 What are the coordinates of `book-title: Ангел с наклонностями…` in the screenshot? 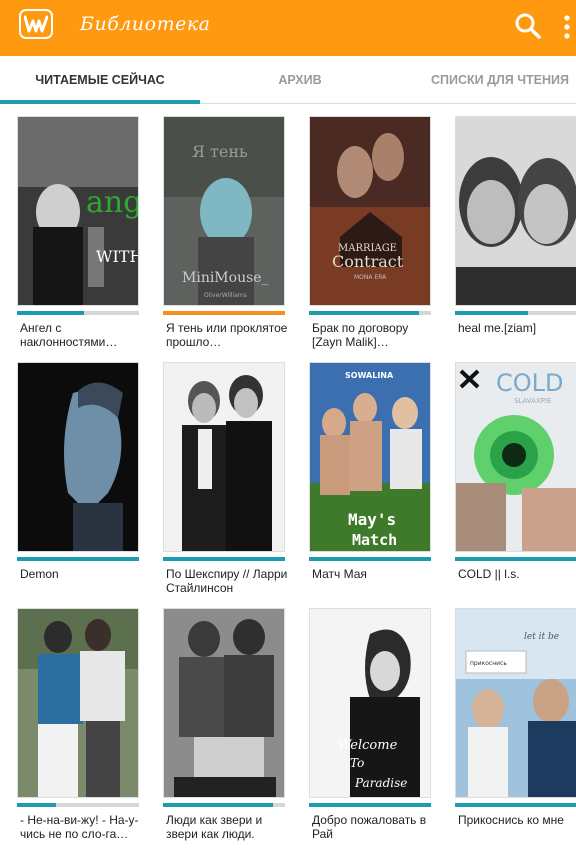 It's located at (69, 335).